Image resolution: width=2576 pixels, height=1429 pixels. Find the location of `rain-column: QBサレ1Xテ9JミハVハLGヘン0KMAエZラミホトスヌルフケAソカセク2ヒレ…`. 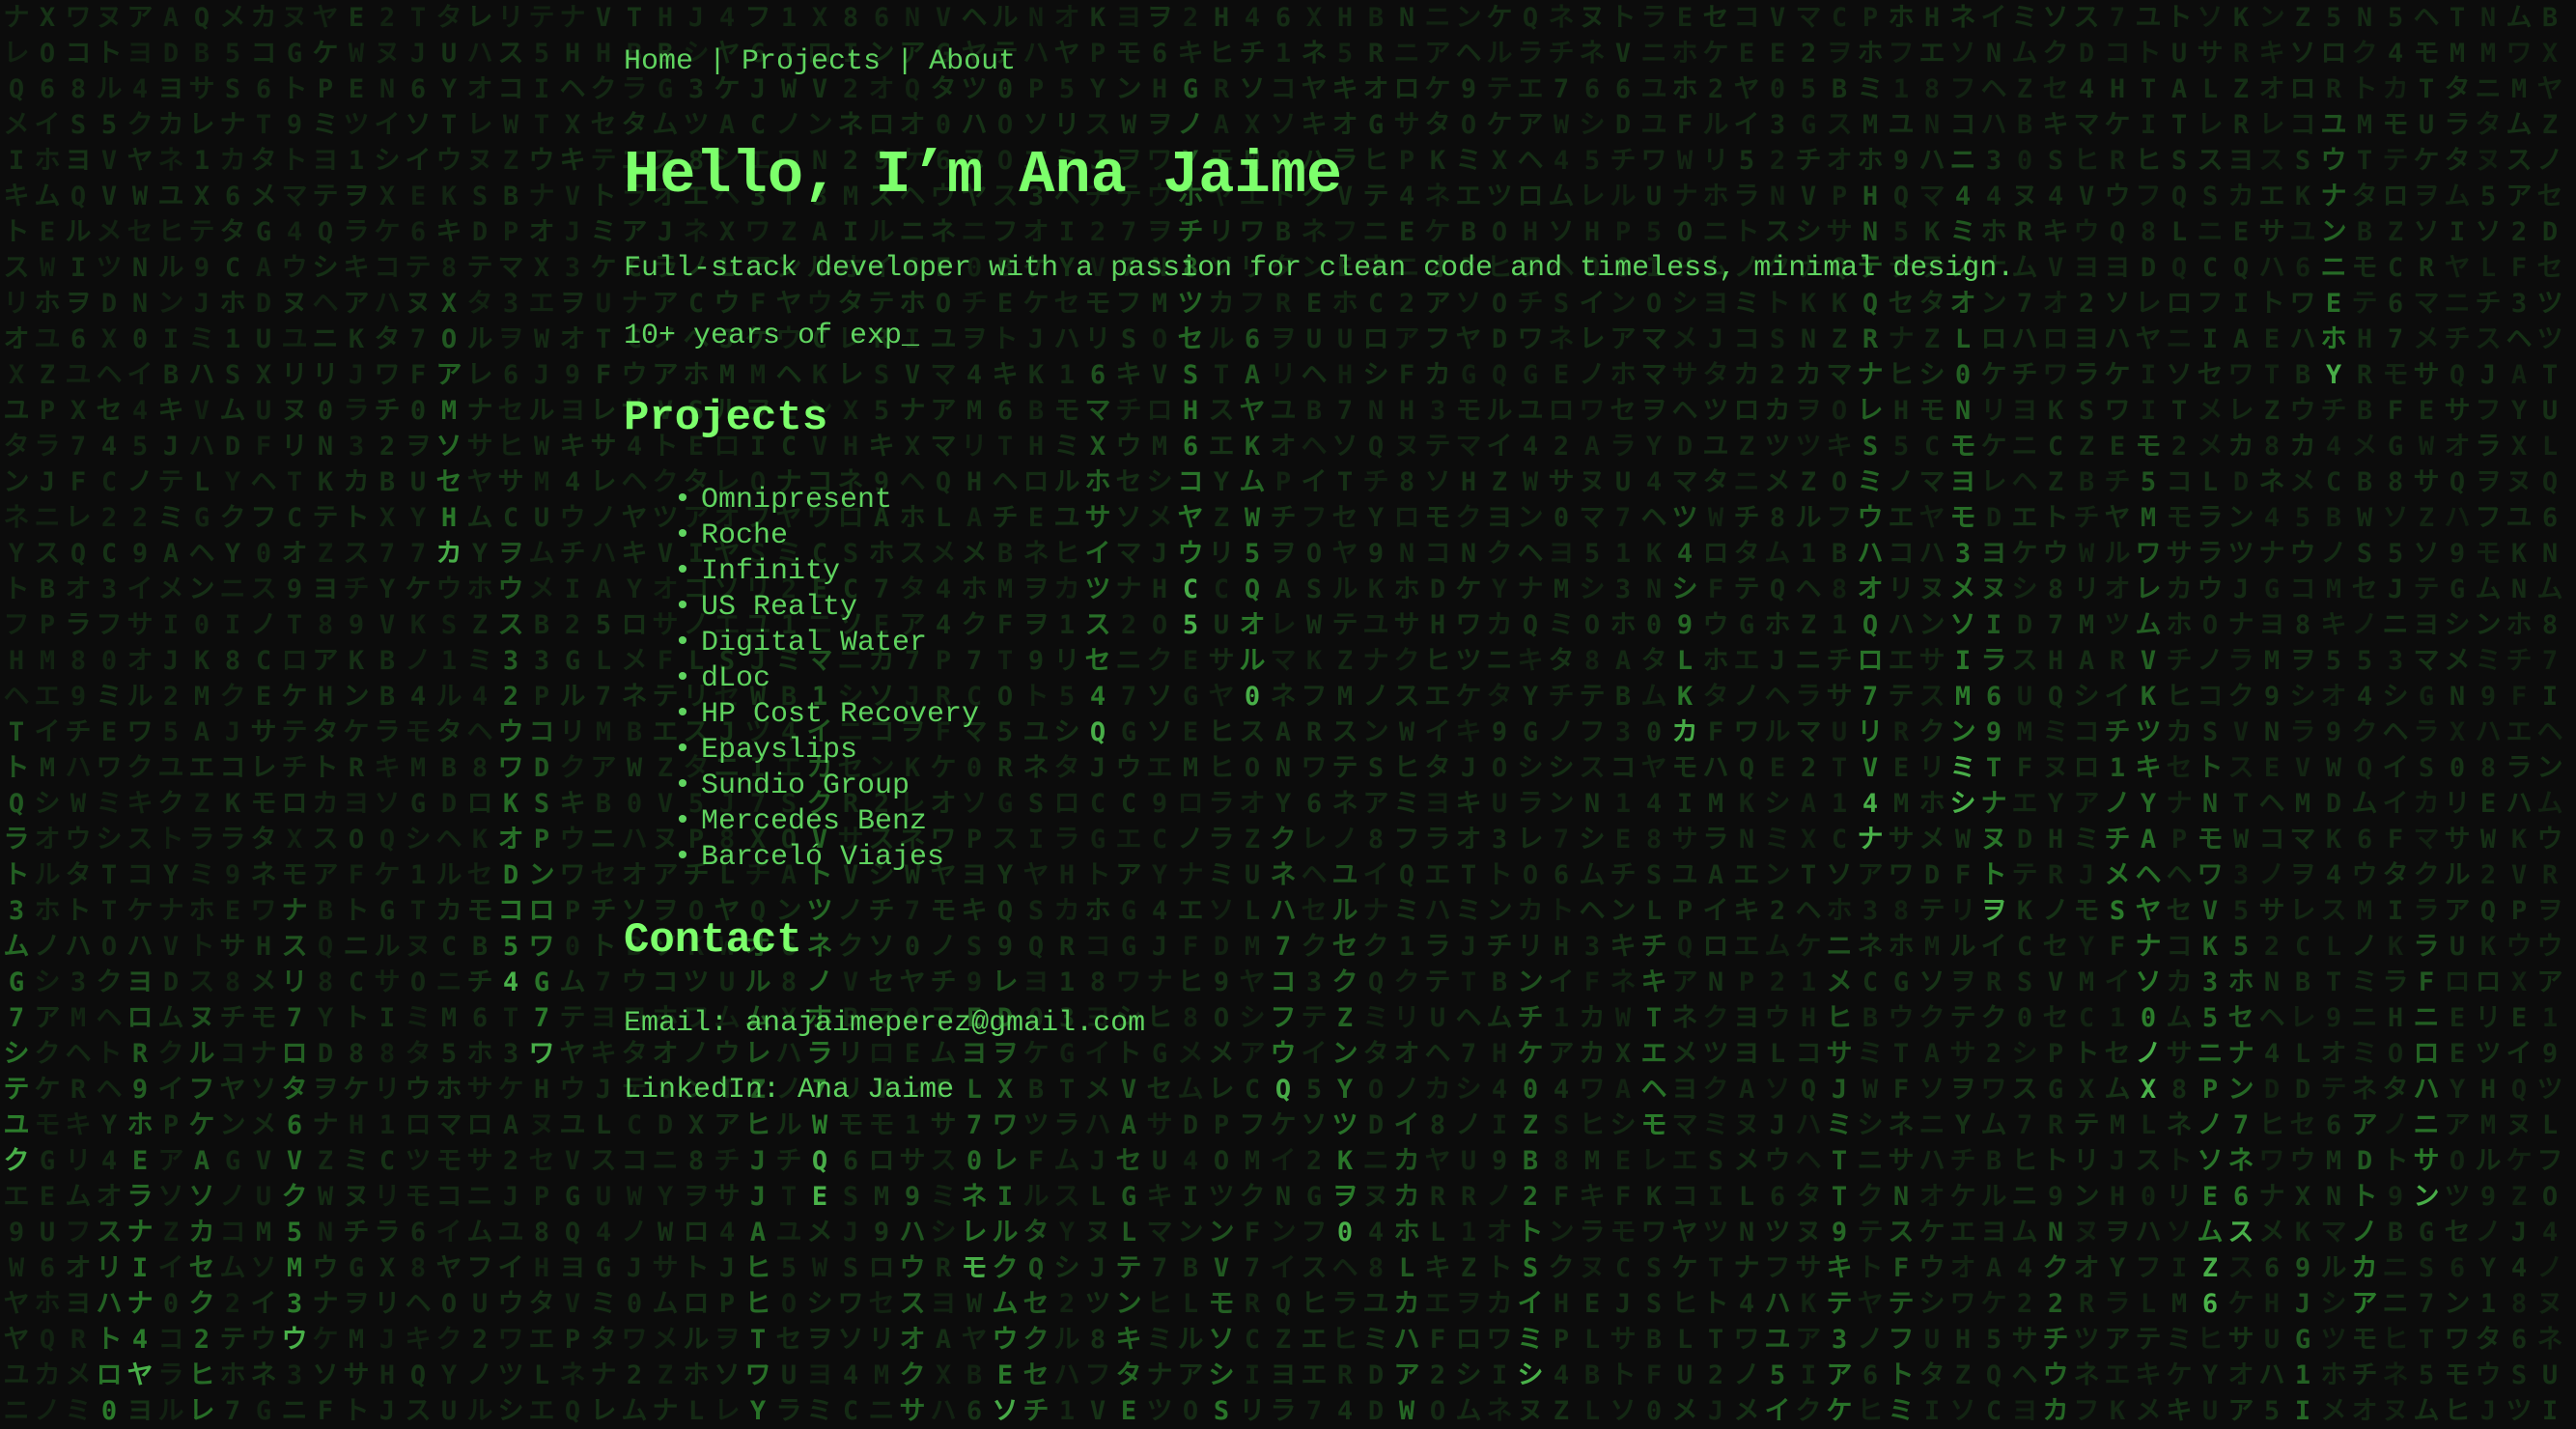

rain-column: QBサレ1Xテ9JミハVハLGヘン0KMAエZラミホトスヌルフケAソカセク2ヒレ… is located at coordinates (202, 714).